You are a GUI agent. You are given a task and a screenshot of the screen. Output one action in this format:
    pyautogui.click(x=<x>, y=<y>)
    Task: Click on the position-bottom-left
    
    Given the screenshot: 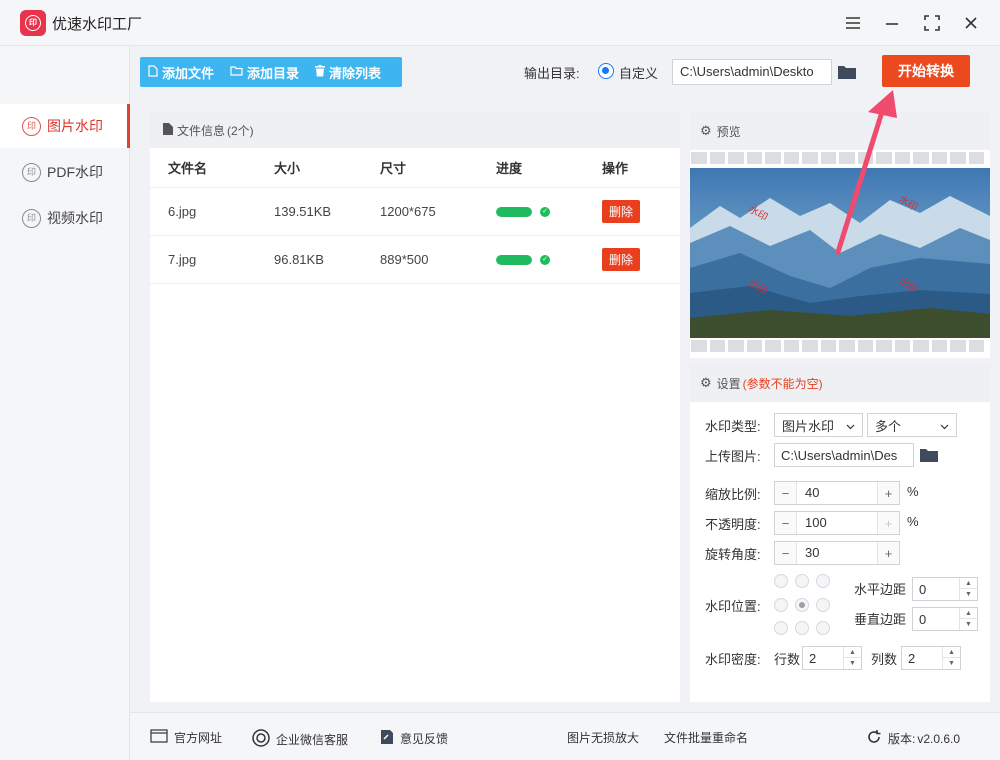 What is the action you would take?
    pyautogui.click(x=781, y=628)
    